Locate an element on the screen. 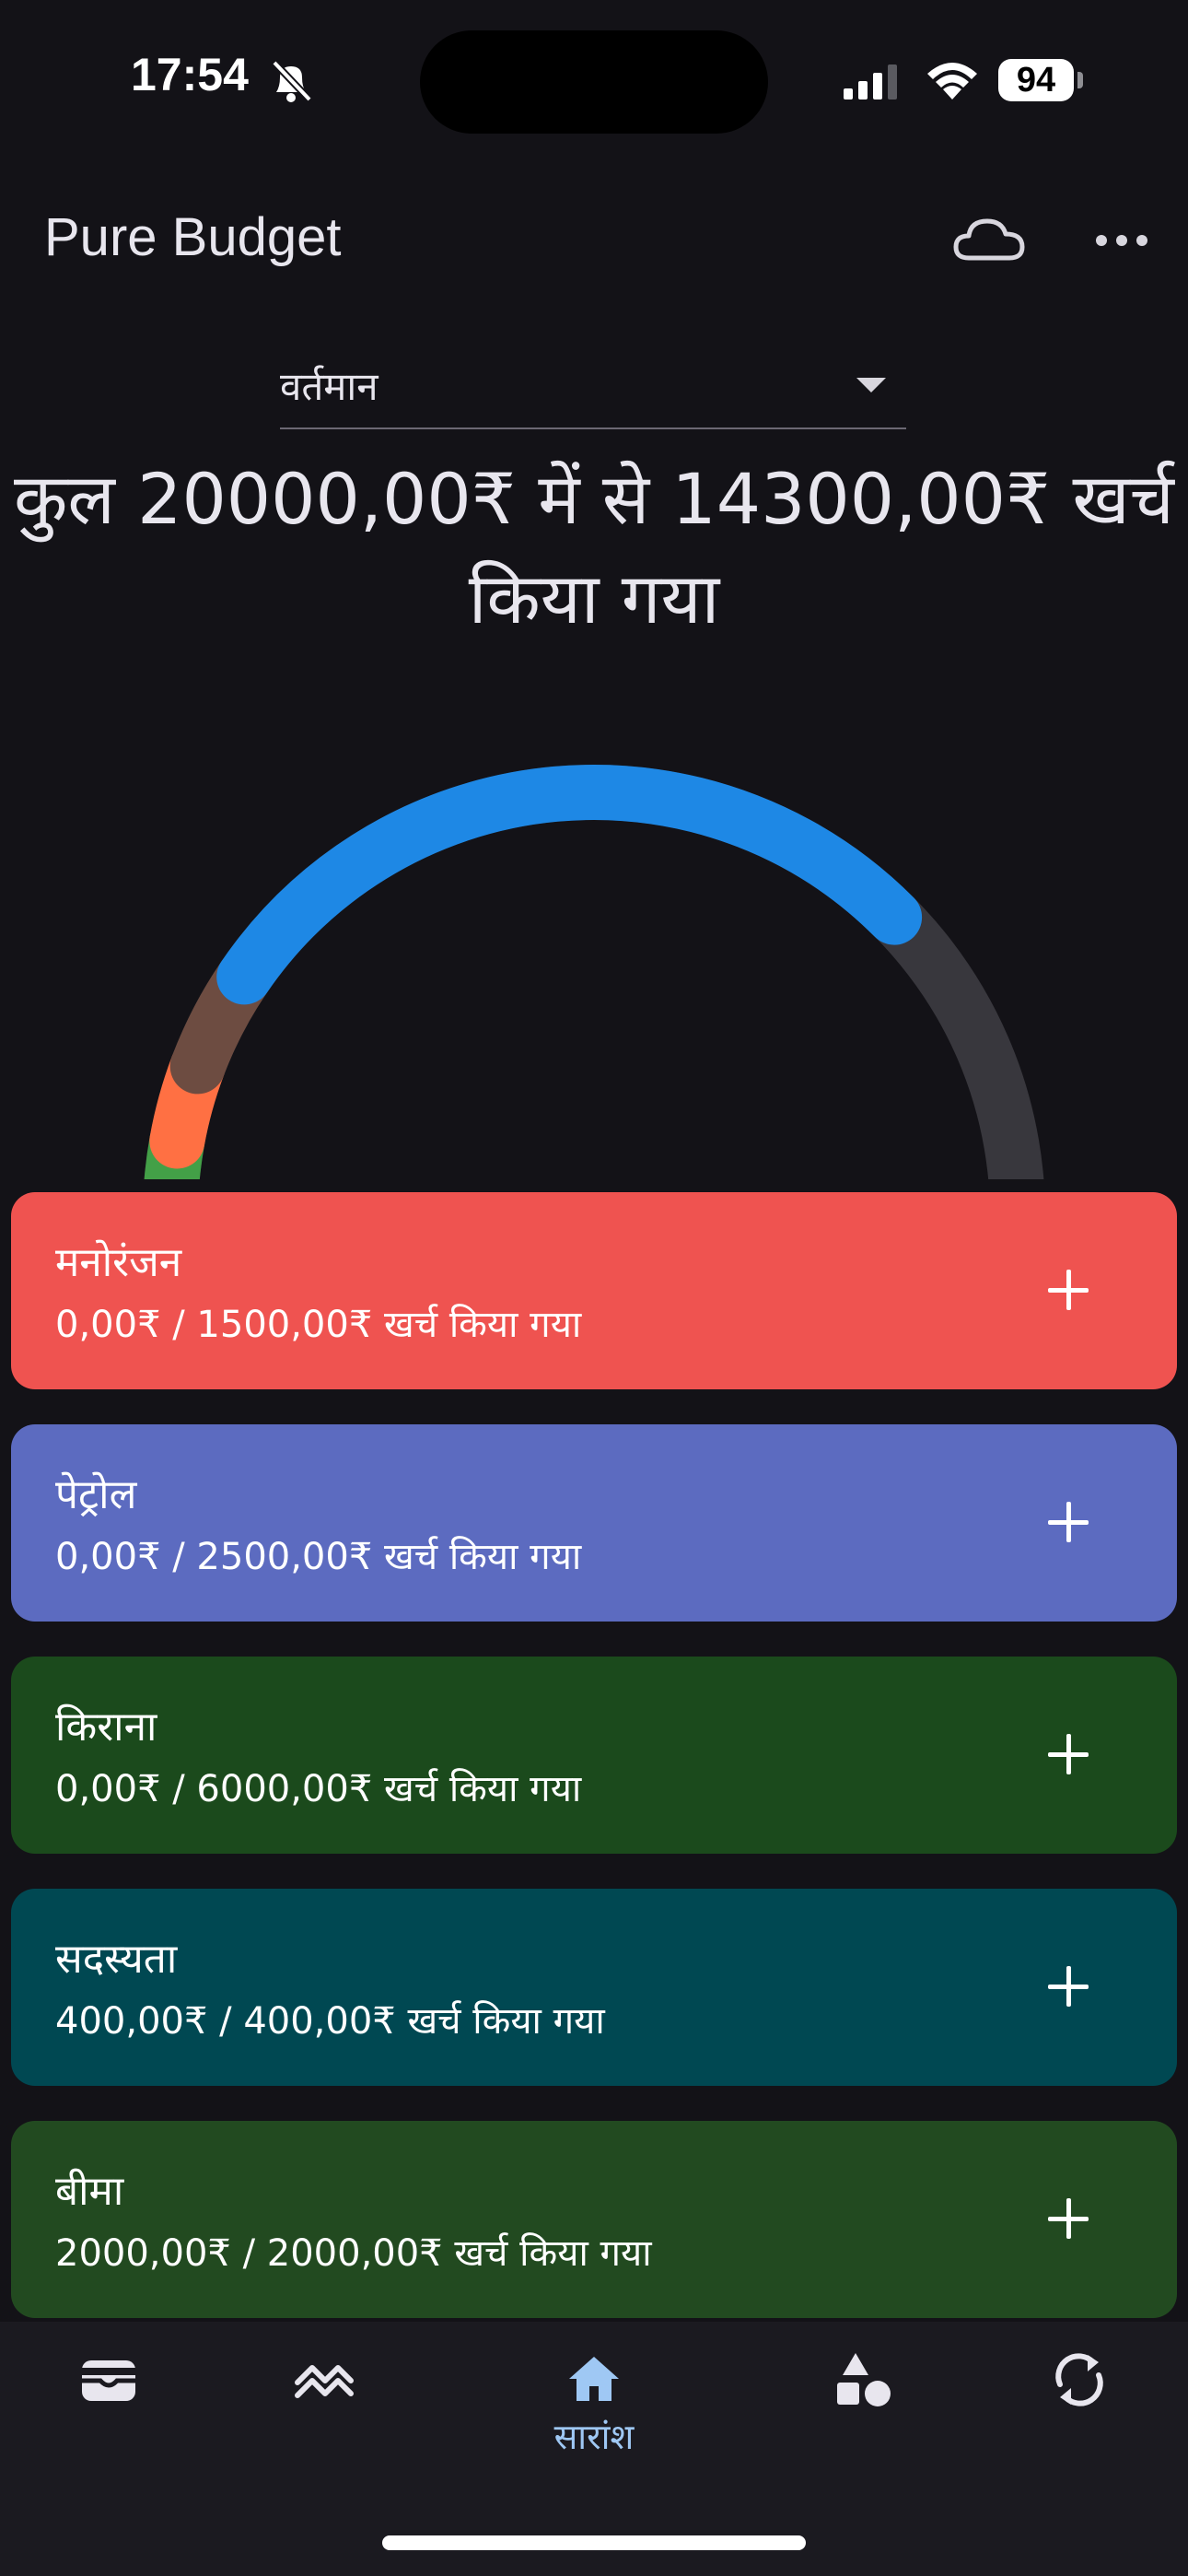 Image resolution: width=1188 pixels, height=2576 pixels. nav-summary: सारांश is located at coordinates (594, 2414).